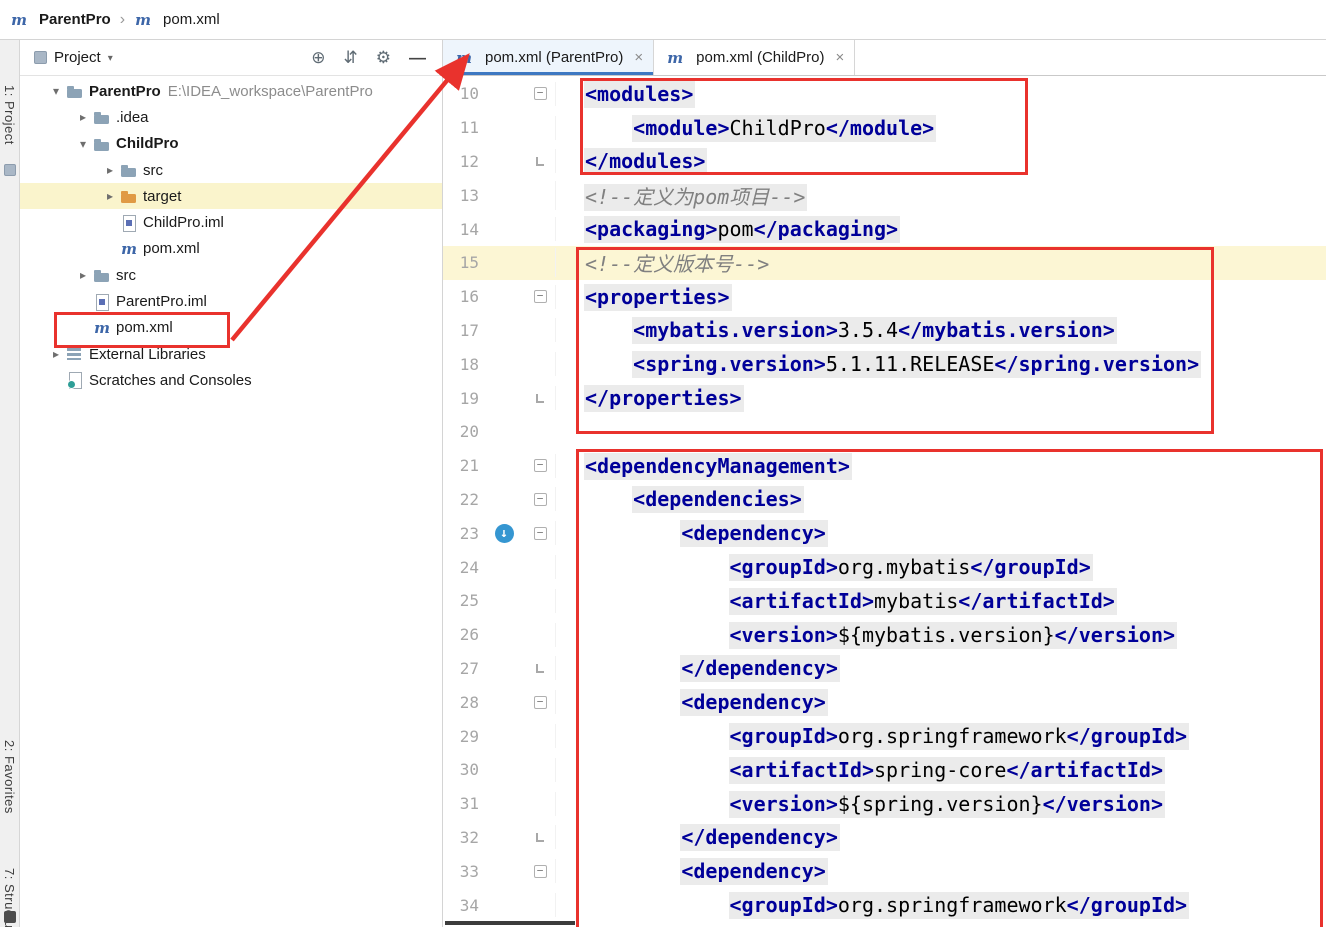 This screenshot has width=1326, height=927. Describe the element at coordinates (940, 770) in the screenshot. I see `code-text: <artifactId>spring-core</artifactId>` at that location.